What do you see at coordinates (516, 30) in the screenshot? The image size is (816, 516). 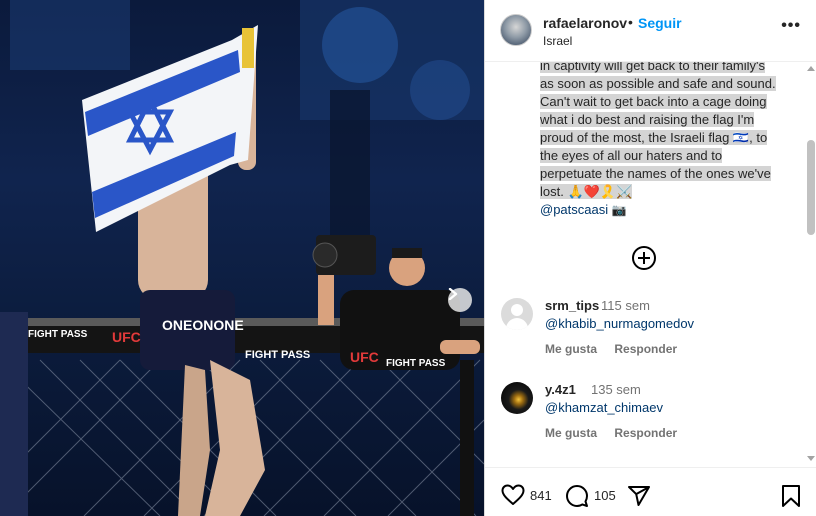 I see `author-avatar` at bounding box center [516, 30].